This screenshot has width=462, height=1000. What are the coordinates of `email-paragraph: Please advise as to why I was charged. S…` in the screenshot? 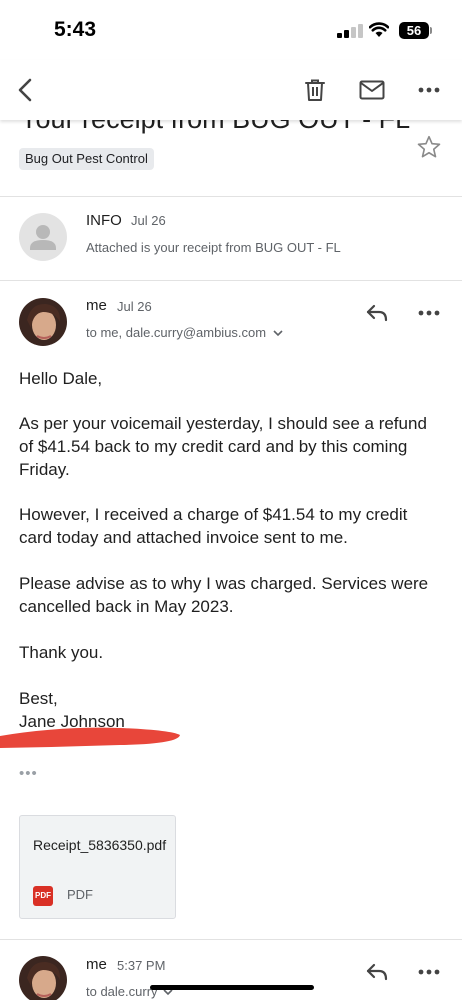 It's located at (224, 595).